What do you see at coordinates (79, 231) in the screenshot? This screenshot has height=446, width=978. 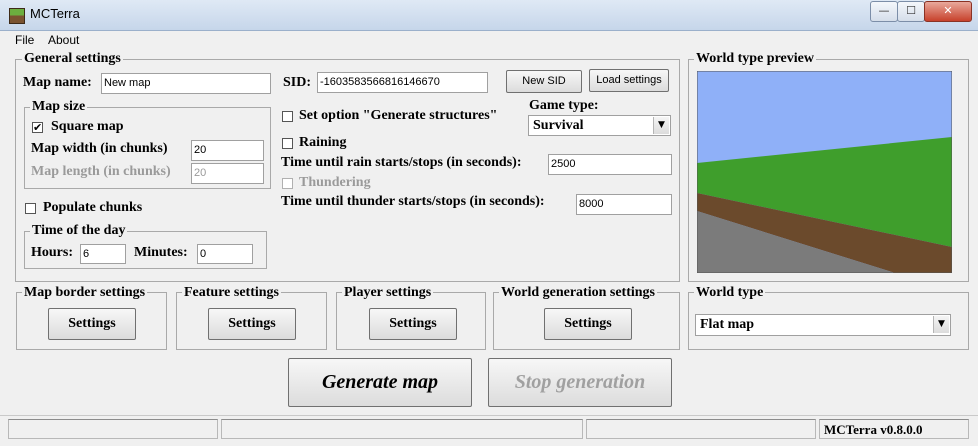 I see `time-of-day-legend: Time of the day` at bounding box center [79, 231].